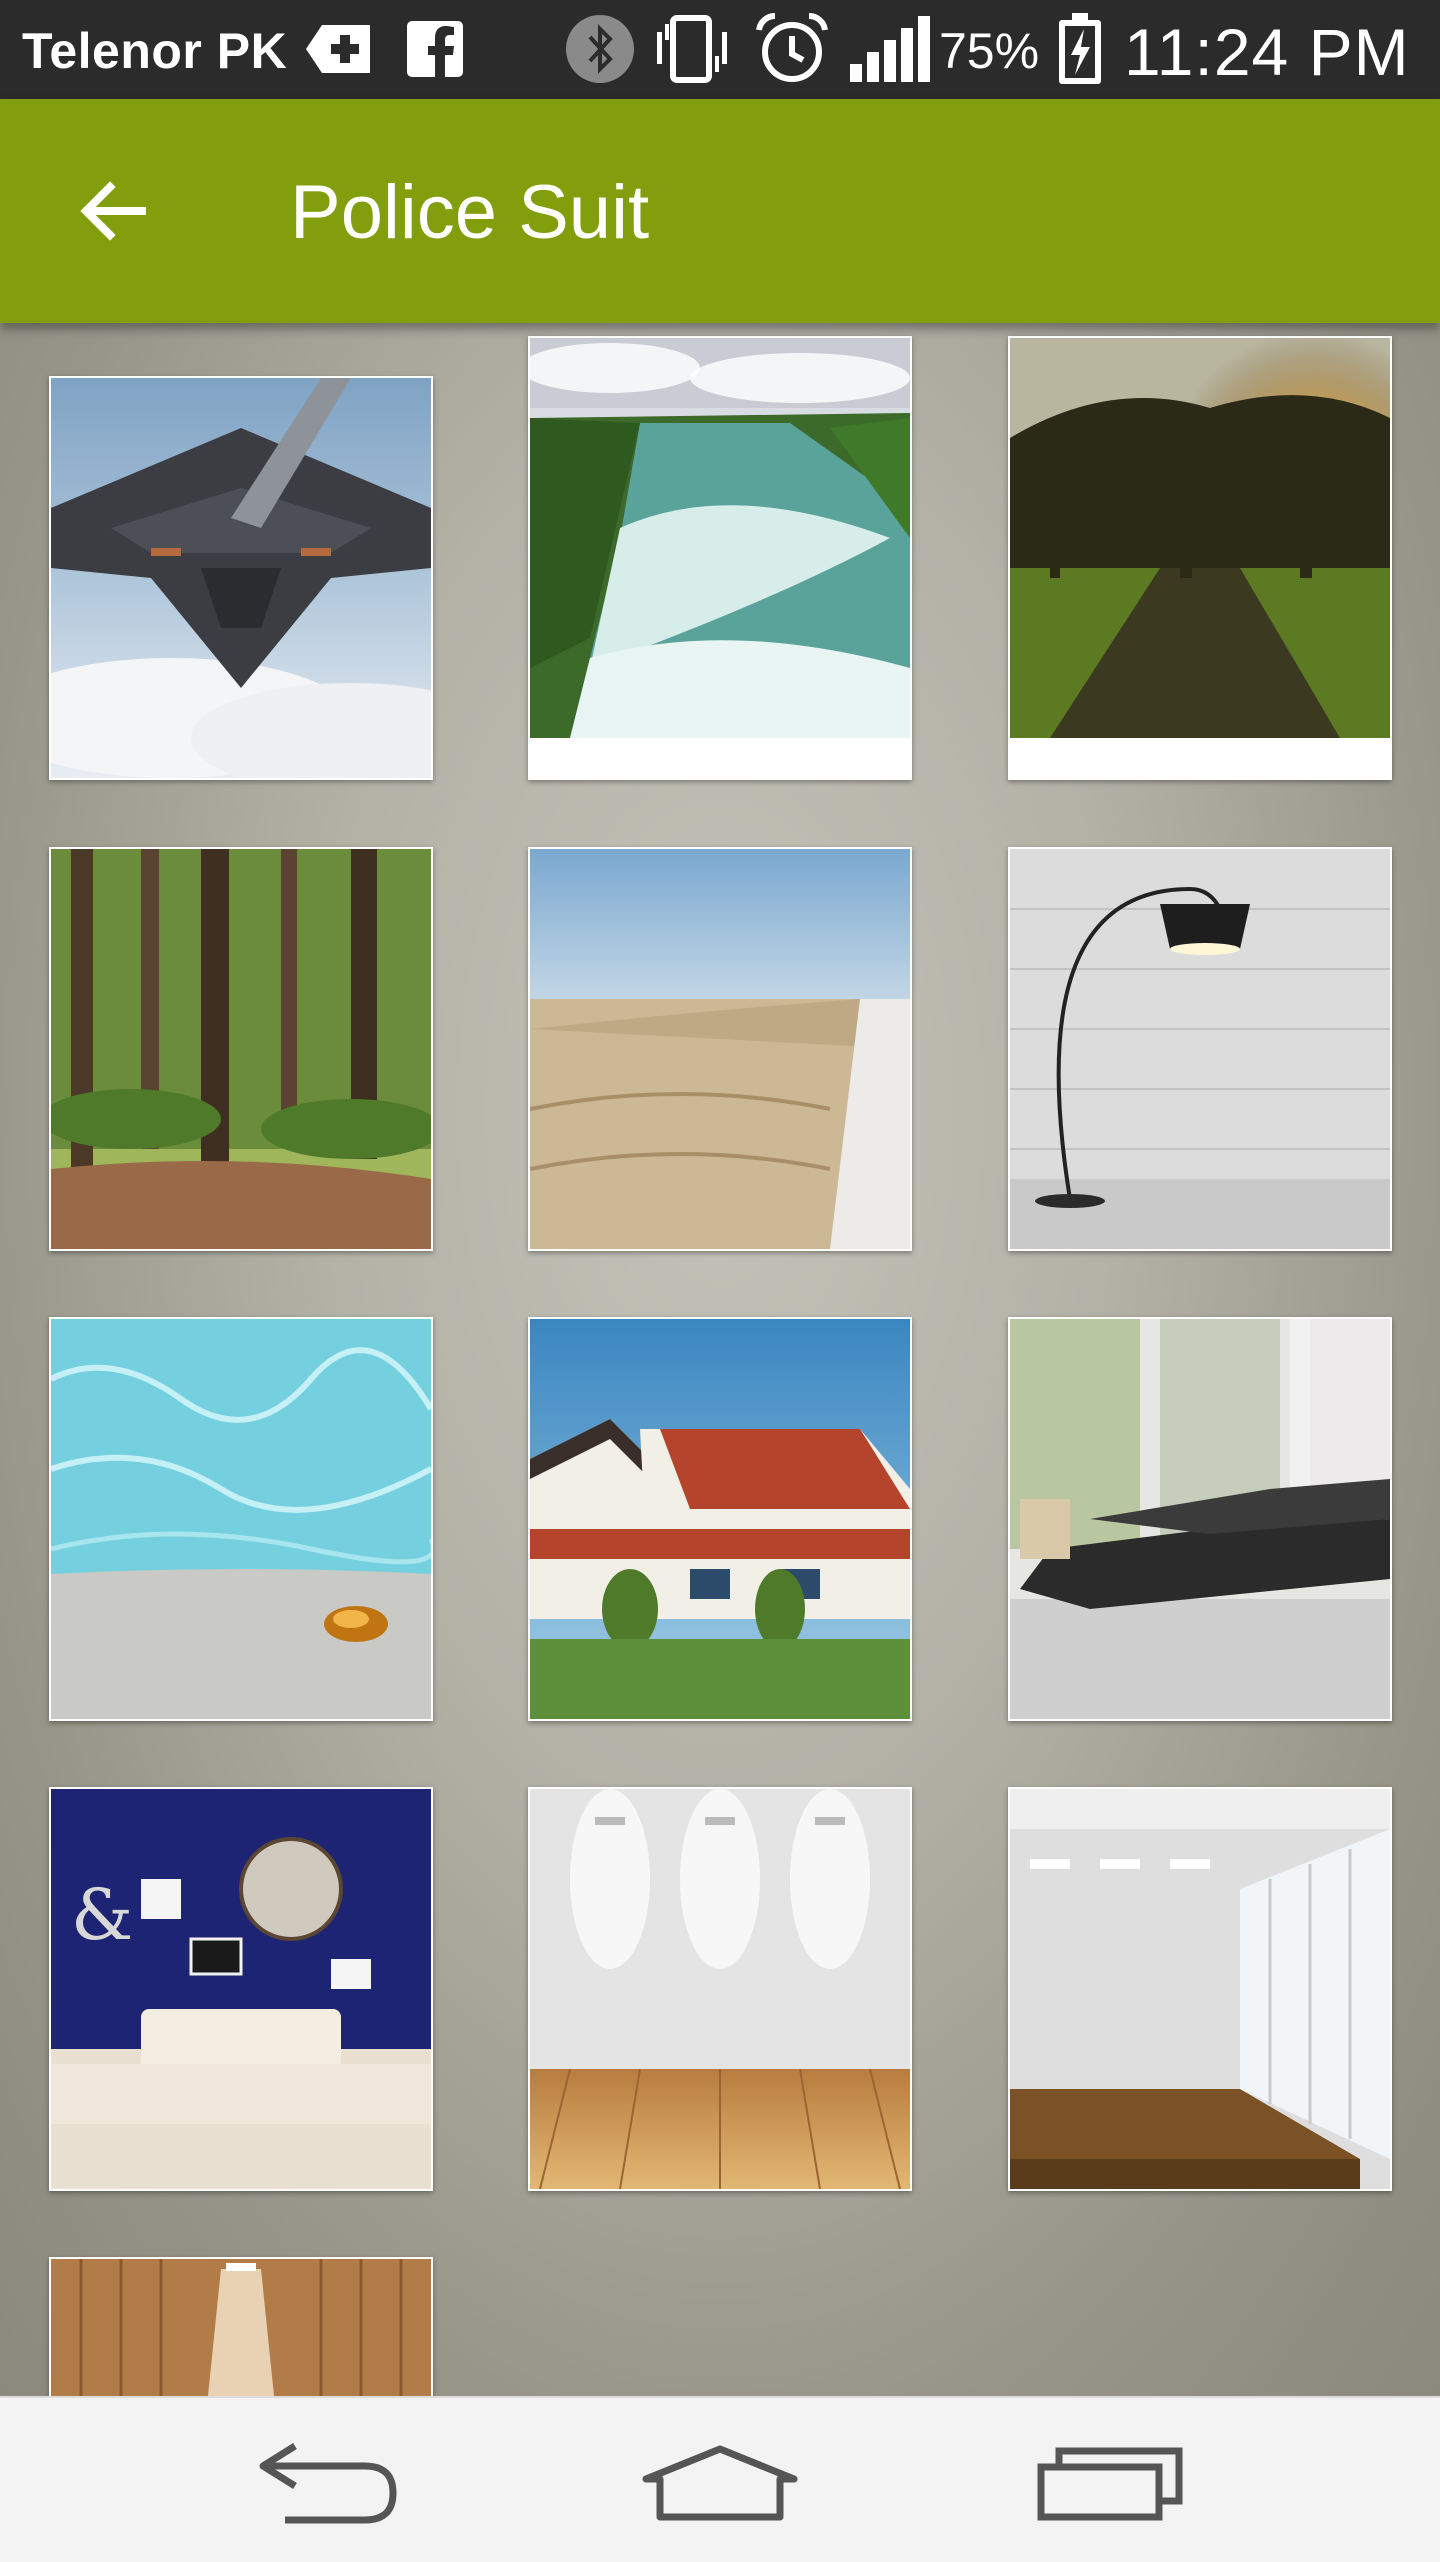 Image resolution: width=1440 pixels, height=2562 pixels. I want to click on grid-item-wheat-field, so click(720, 1049).